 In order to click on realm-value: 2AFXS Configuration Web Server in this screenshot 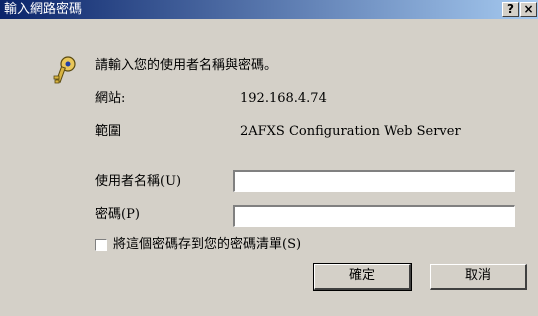, I will do `click(350, 131)`.